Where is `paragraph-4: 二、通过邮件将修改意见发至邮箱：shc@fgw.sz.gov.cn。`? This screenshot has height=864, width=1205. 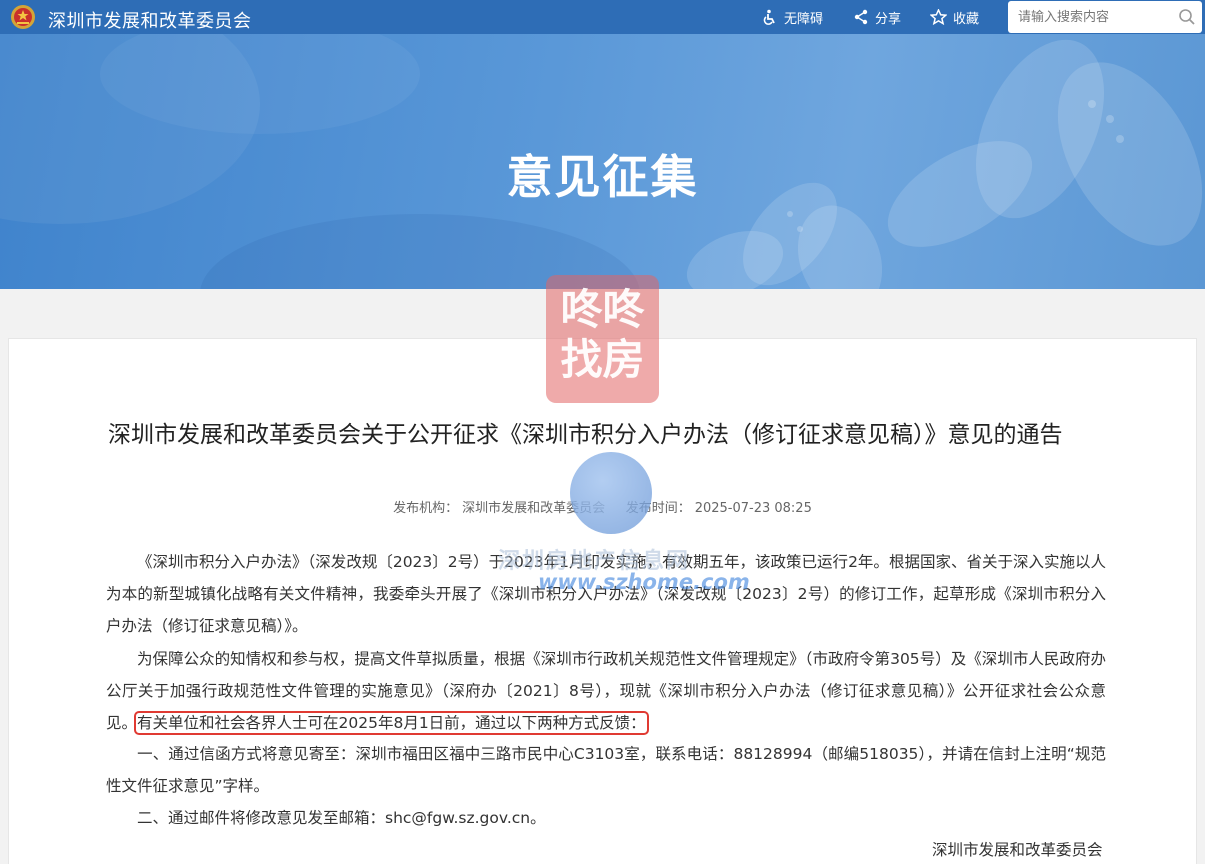
paragraph-4: 二、通过邮件将修改意见发至邮箱：shc@fgw.sz.gov.cn。 is located at coordinates (606, 818).